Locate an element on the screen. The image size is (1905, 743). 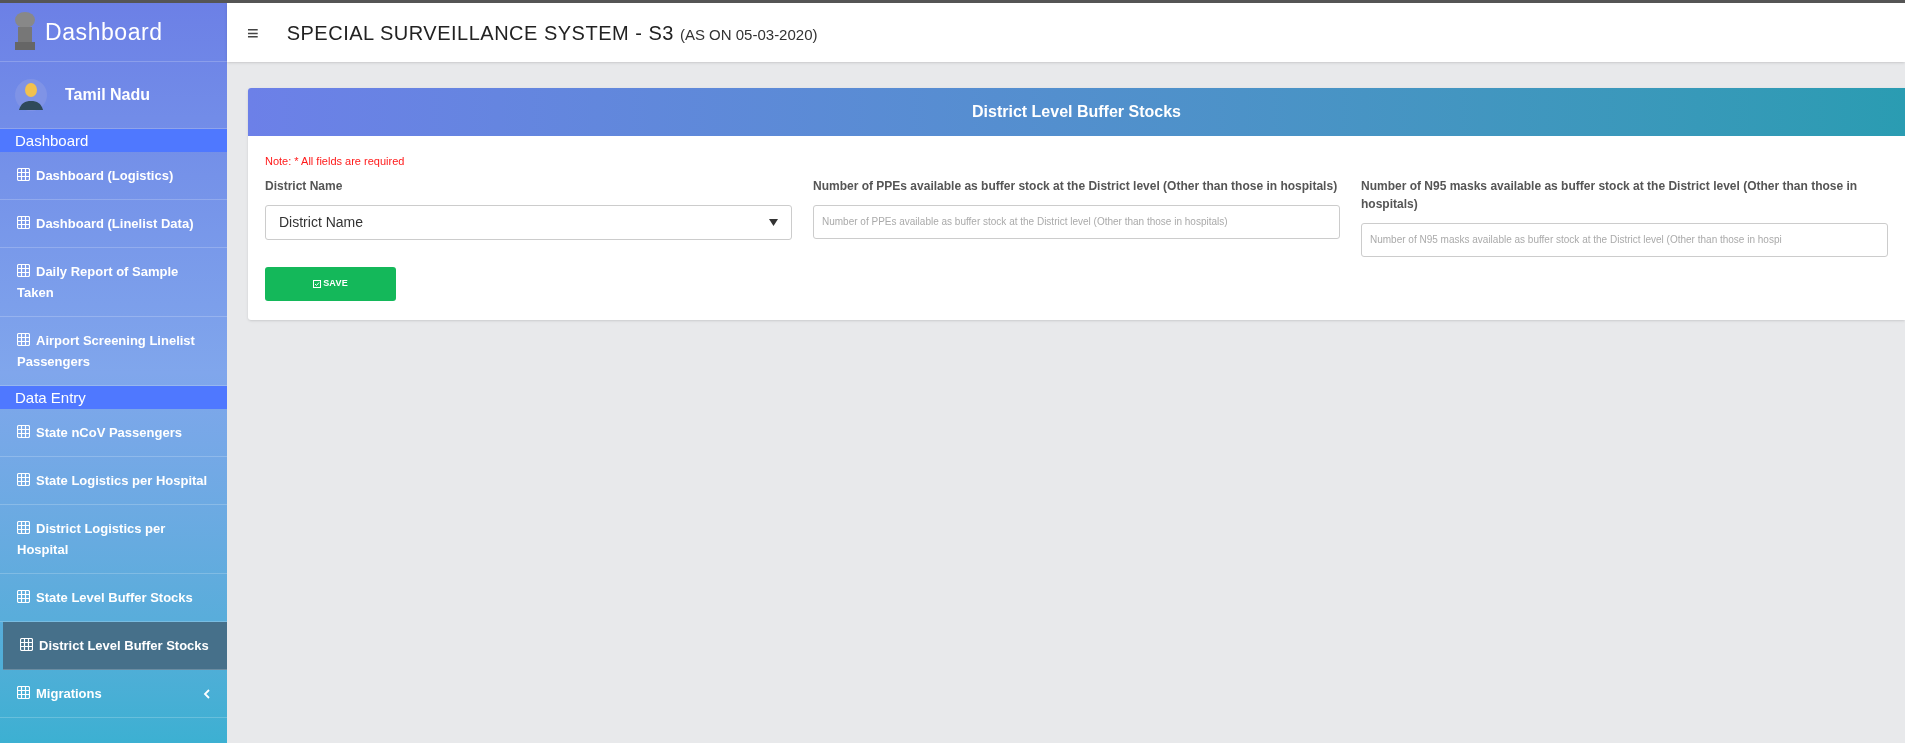
brand-title: Dashboard is located at coordinates (104, 32).